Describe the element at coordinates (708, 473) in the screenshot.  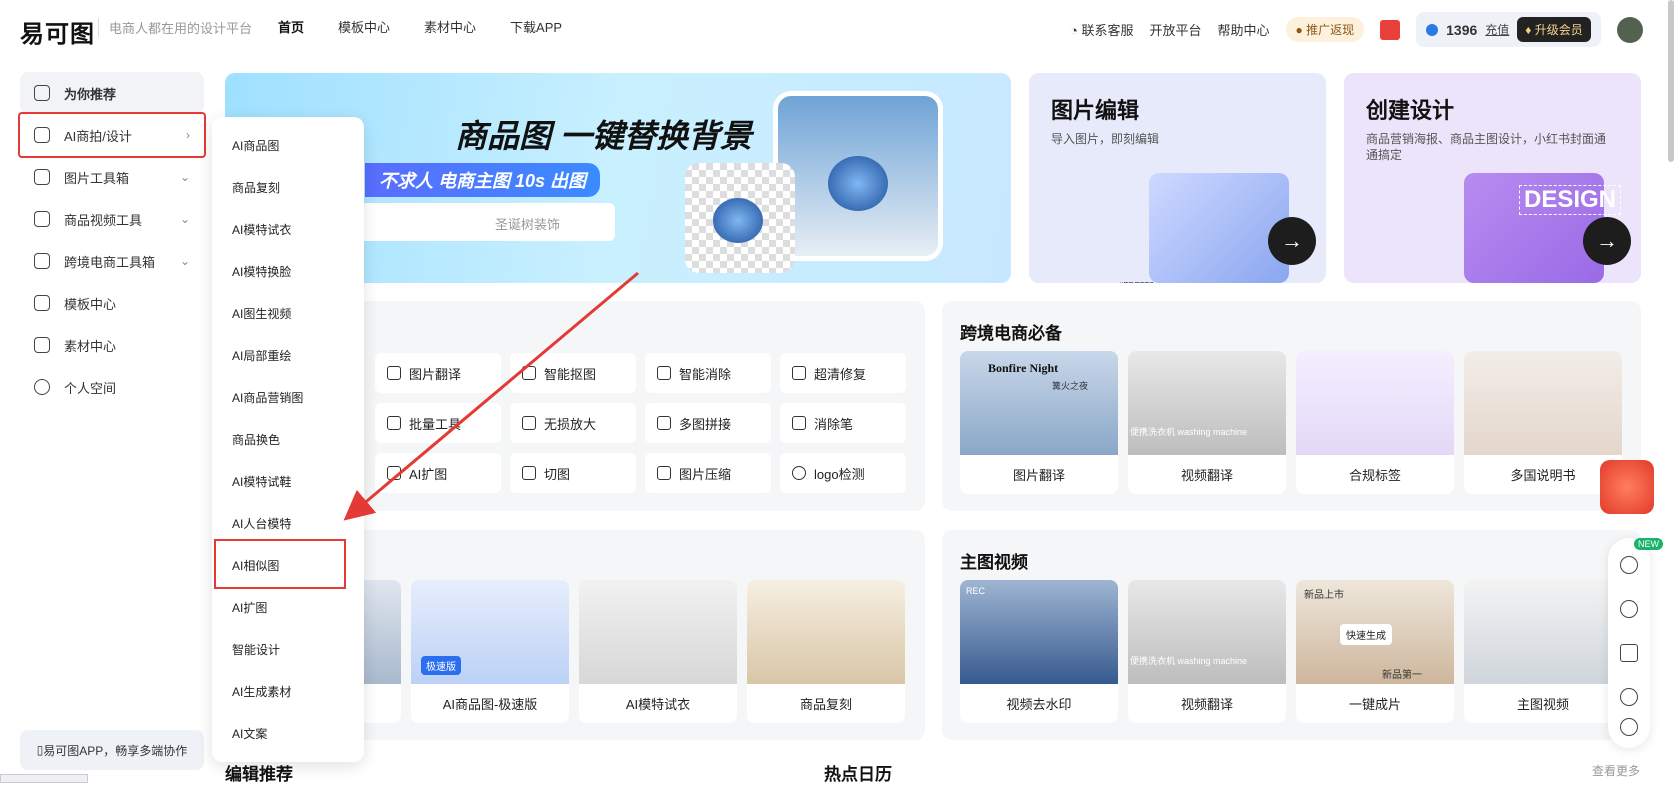
I see `tool-compress: 图片压缩` at that location.